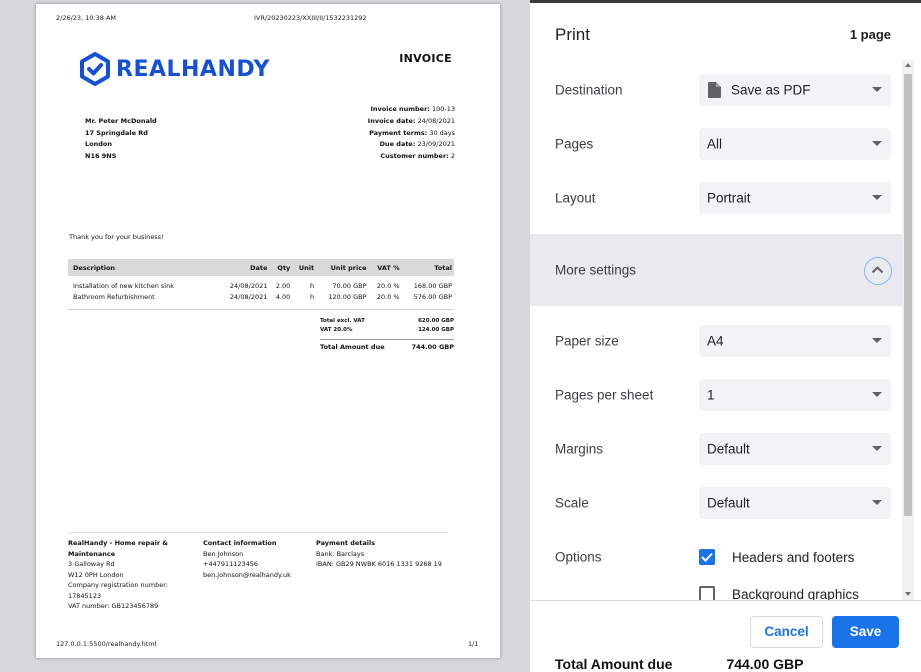 Image resolution: width=921 pixels, height=672 pixels. I want to click on chevron-up-icon, so click(877, 270).